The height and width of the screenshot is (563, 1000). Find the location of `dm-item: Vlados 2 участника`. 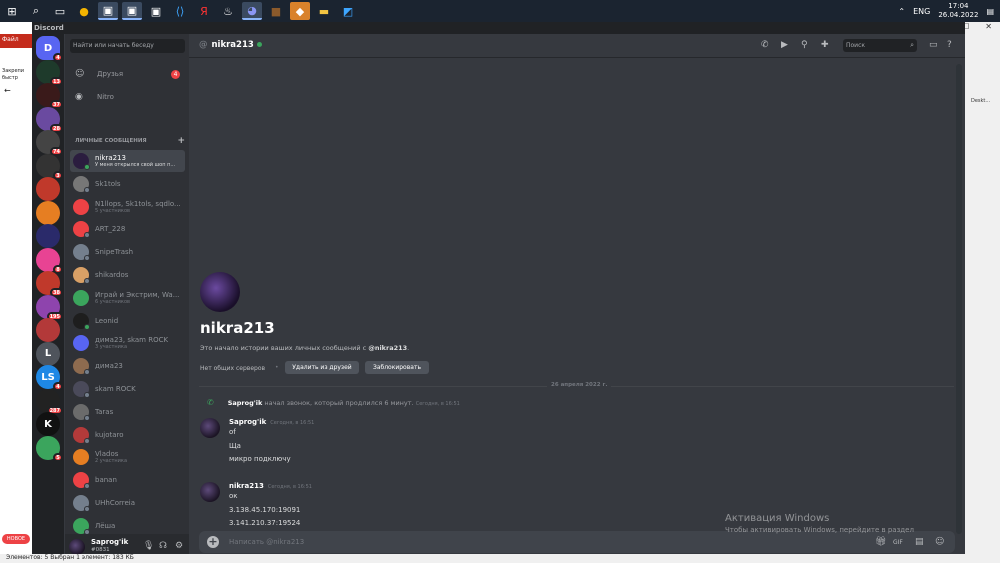

dm-item: Vlados 2 участника is located at coordinates (127, 457).